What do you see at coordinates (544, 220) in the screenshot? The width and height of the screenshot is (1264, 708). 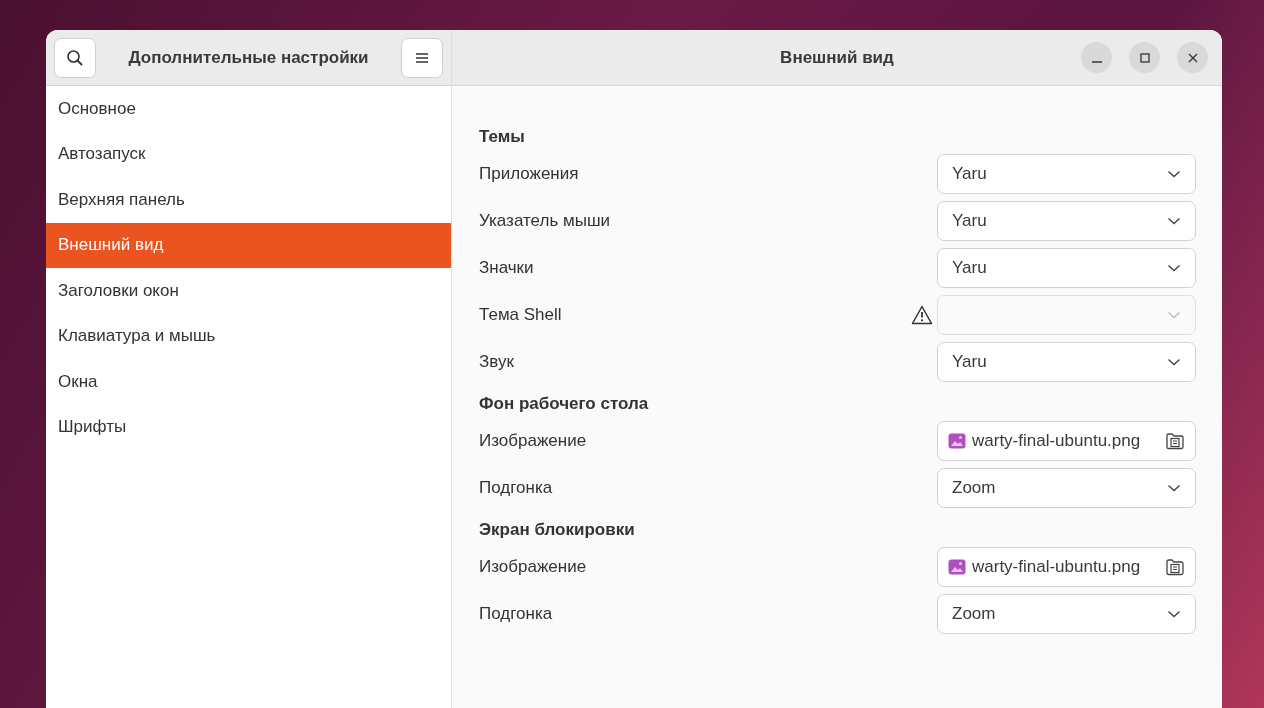 I see `setting-label: Указатель мыши` at bounding box center [544, 220].